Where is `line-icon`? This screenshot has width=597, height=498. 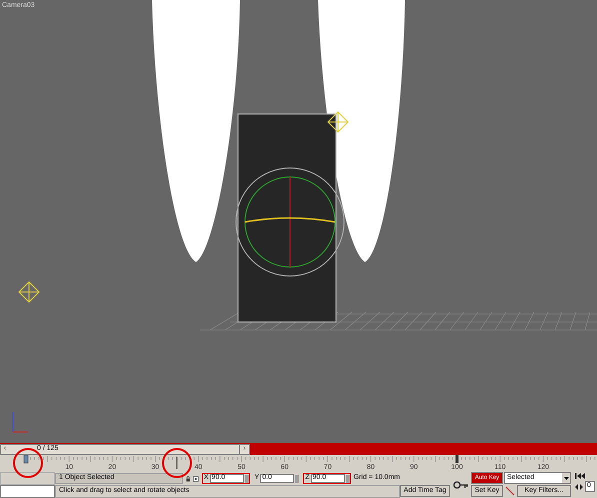
line-icon is located at coordinates (510, 491).